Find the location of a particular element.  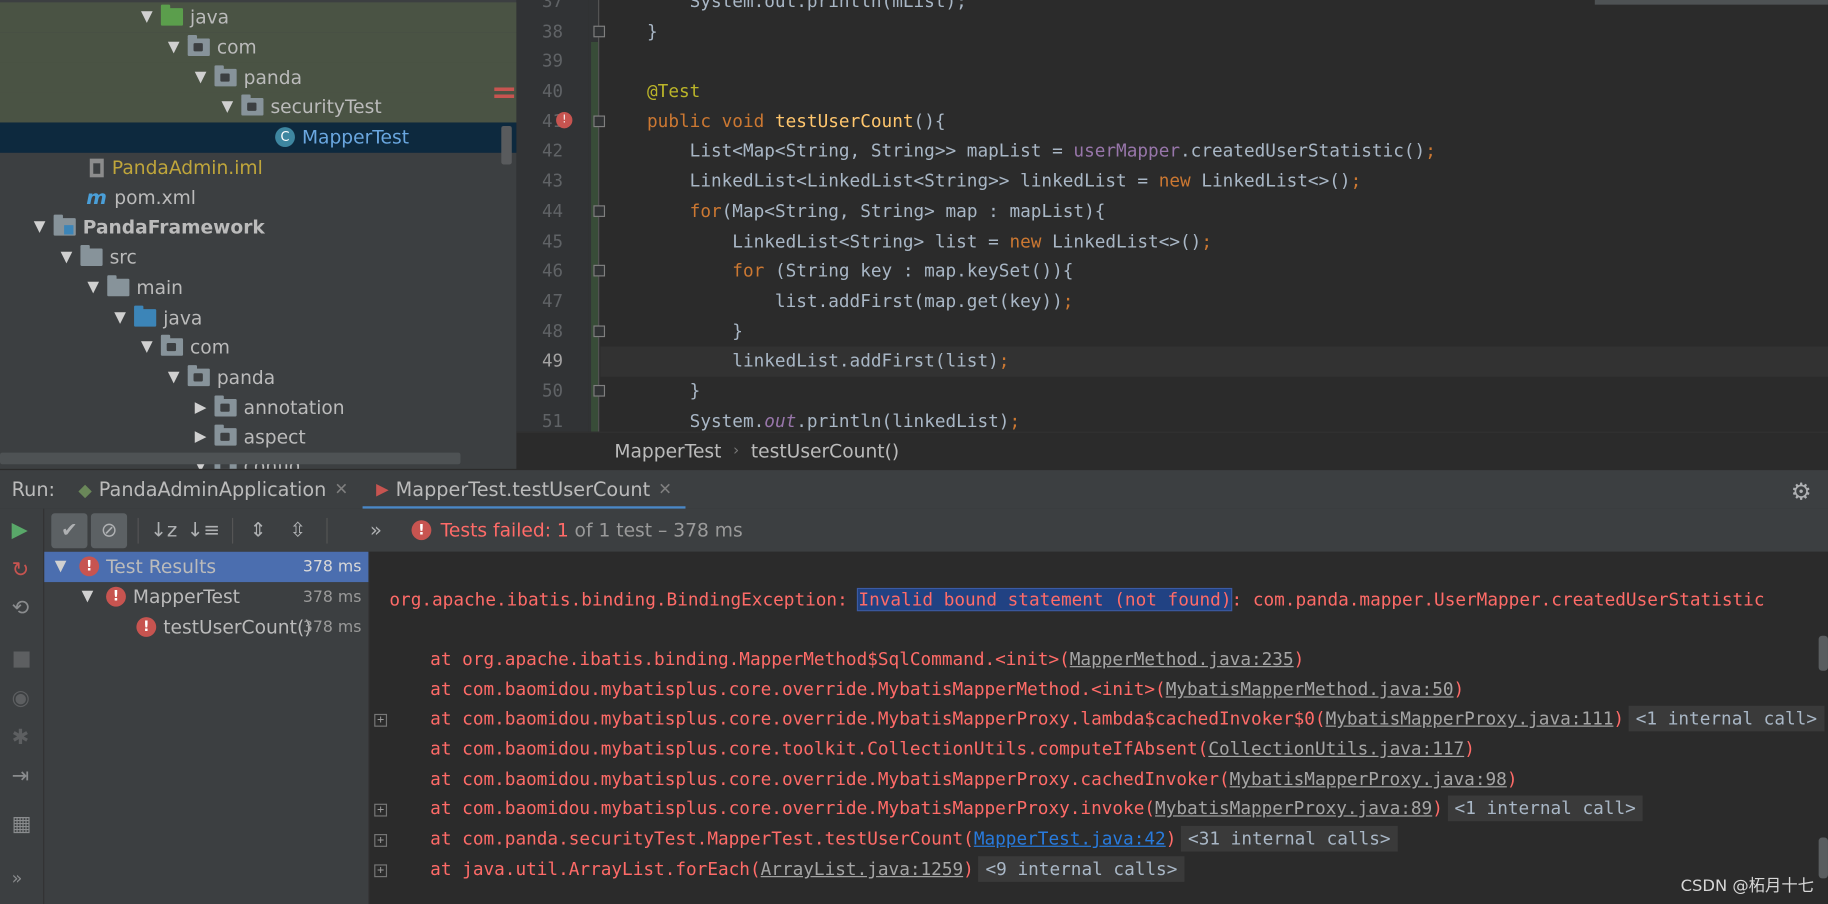

tree-item-java: ▼ java is located at coordinates (258, 17).